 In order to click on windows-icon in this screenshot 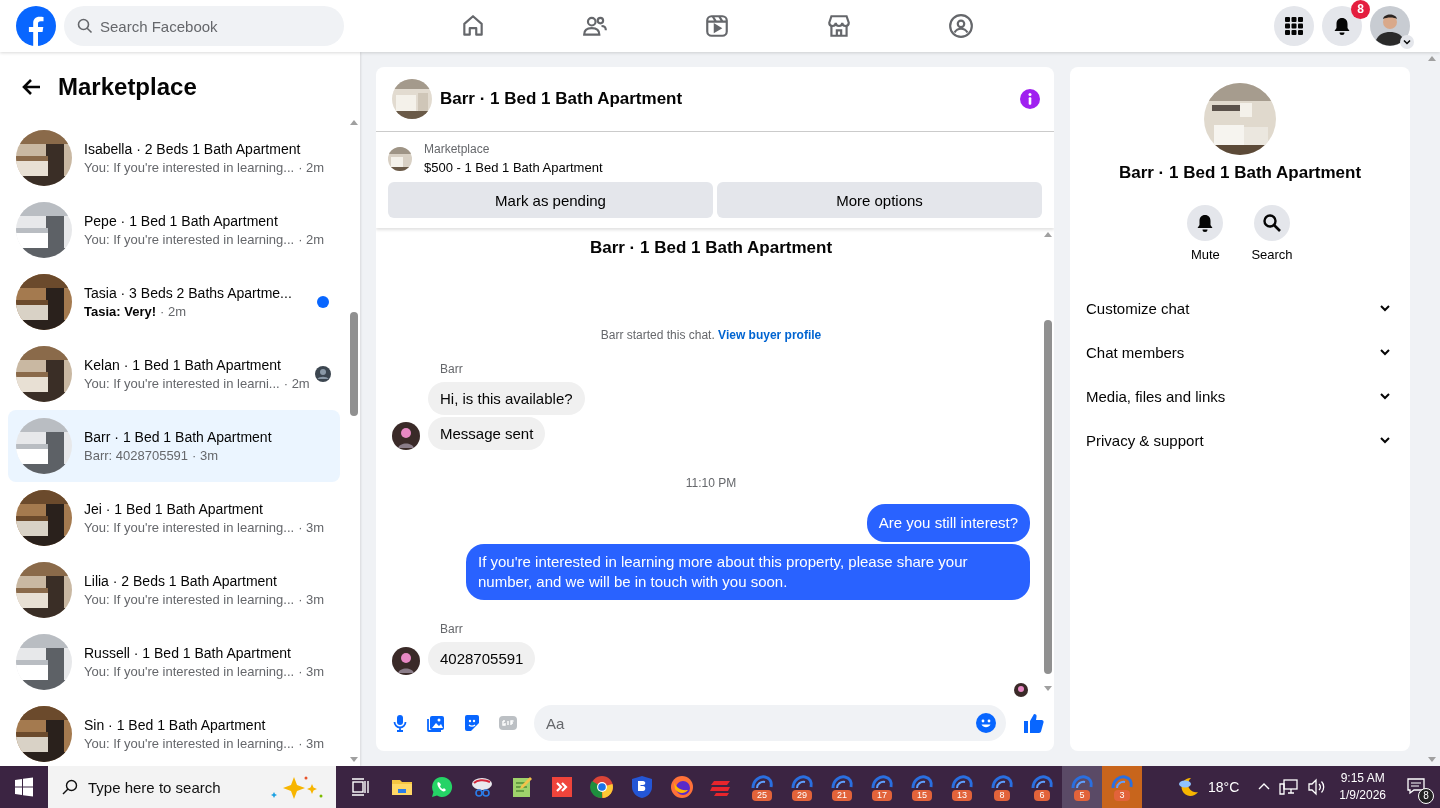, I will do `click(24, 787)`.